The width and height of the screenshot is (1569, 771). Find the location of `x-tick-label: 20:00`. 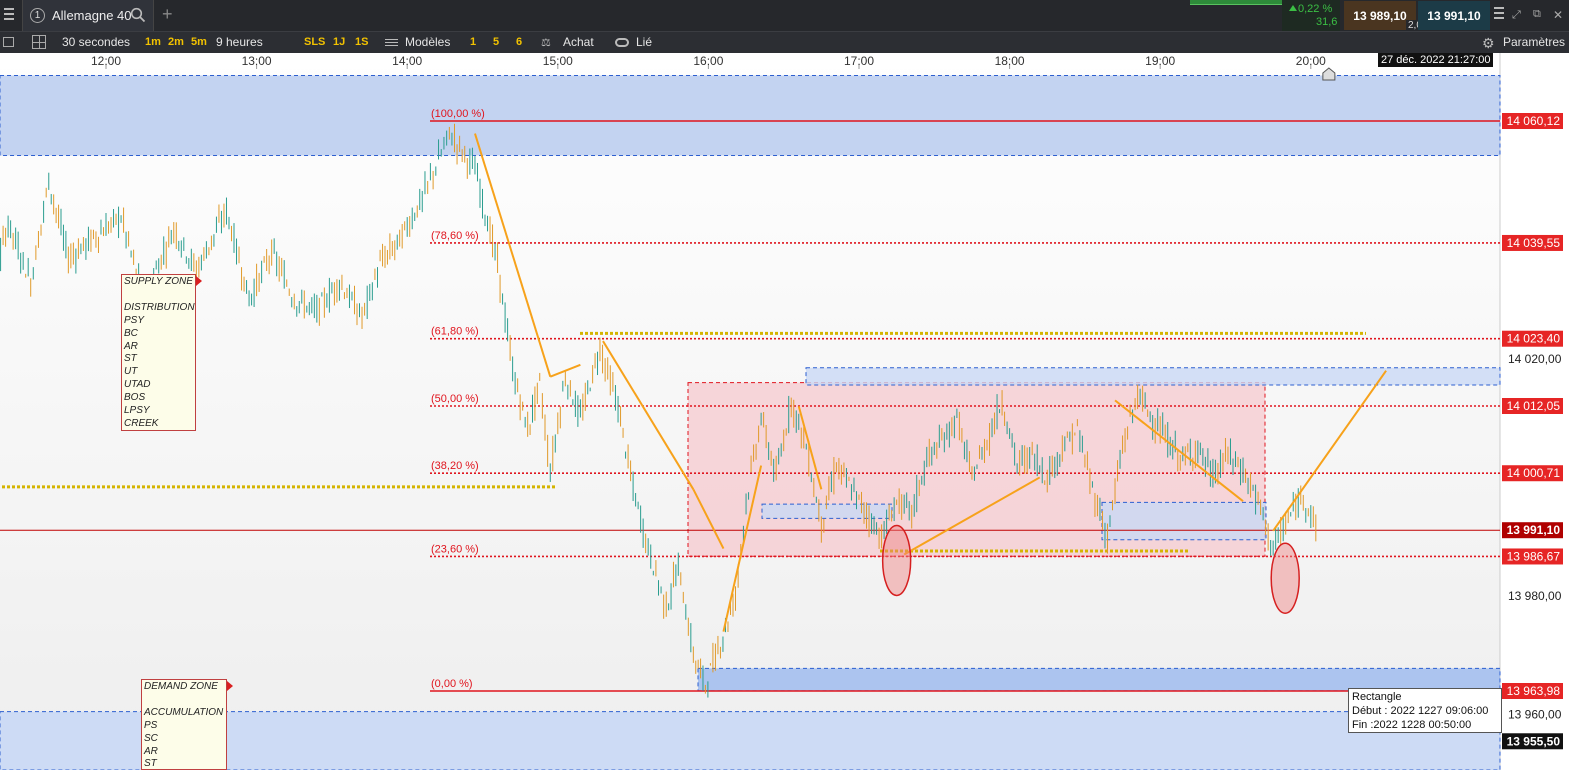

x-tick-label: 20:00 is located at coordinates (1311, 61).